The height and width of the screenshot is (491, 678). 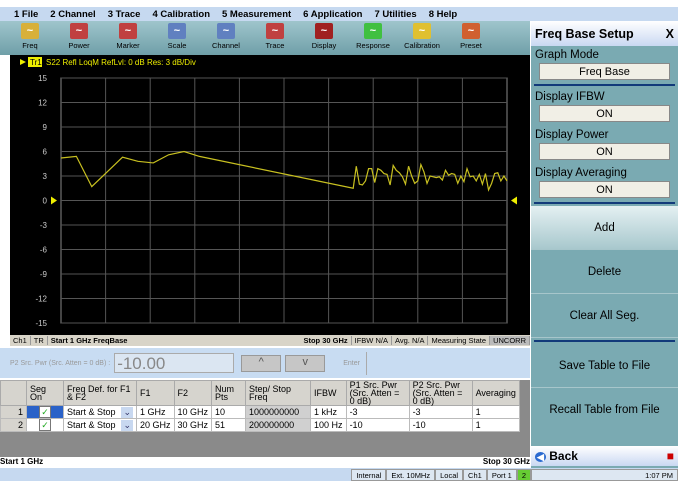 What do you see at coordinates (369, 474) in the screenshot?
I see `status-internal: Internal` at bounding box center [369, 474].